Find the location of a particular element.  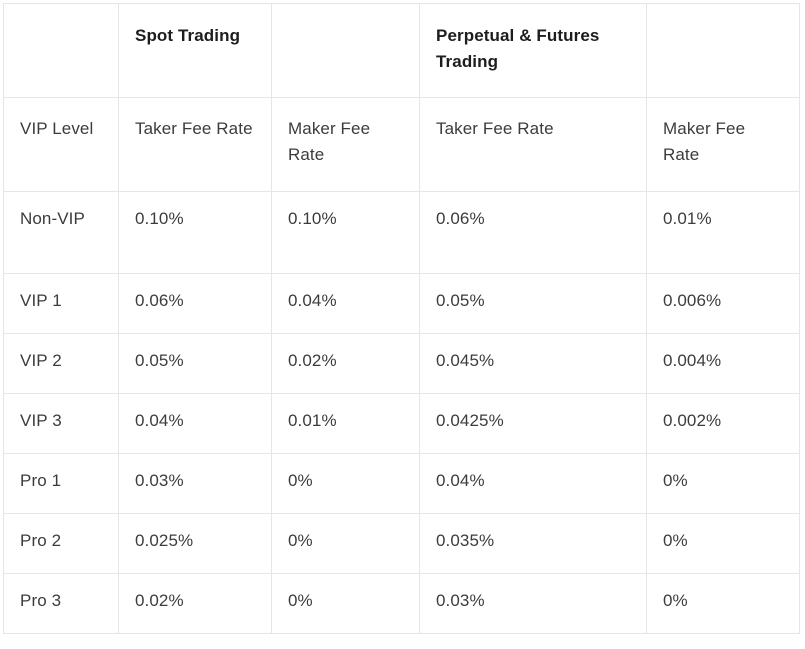

table-row: VIP 1 0.06% 0.04% 0.05% 0.006% is located at coordinates (401, 303).